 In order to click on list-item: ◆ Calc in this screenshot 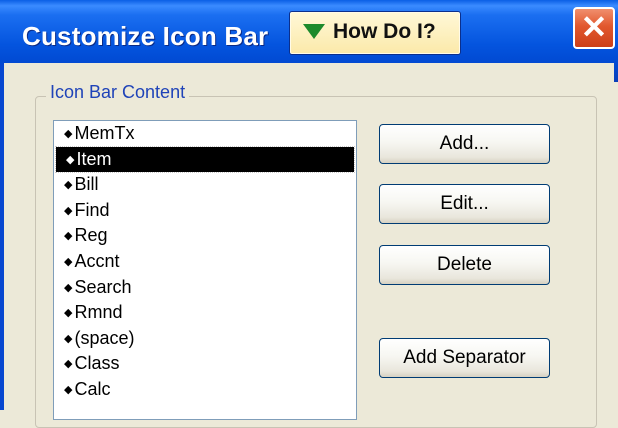, I will do `click(205, 390)`.